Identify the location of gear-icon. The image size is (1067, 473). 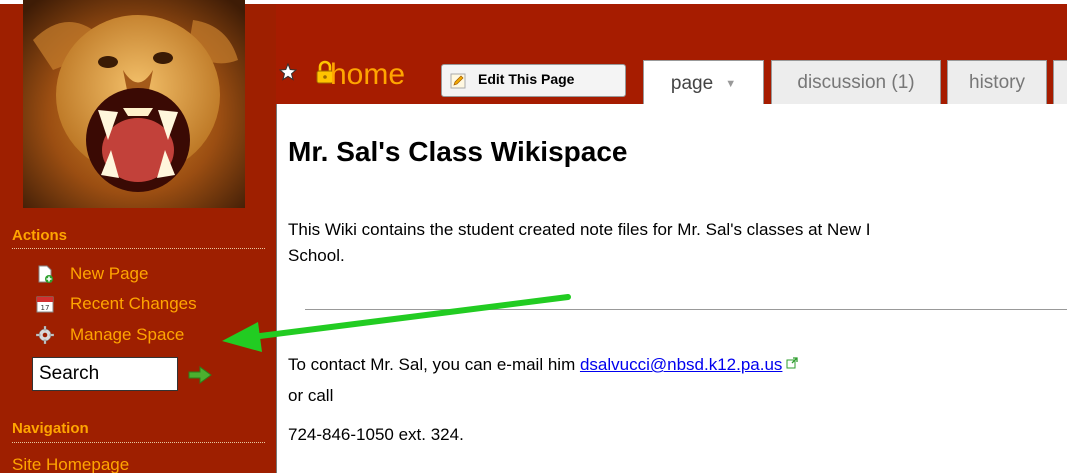
(45, 335).